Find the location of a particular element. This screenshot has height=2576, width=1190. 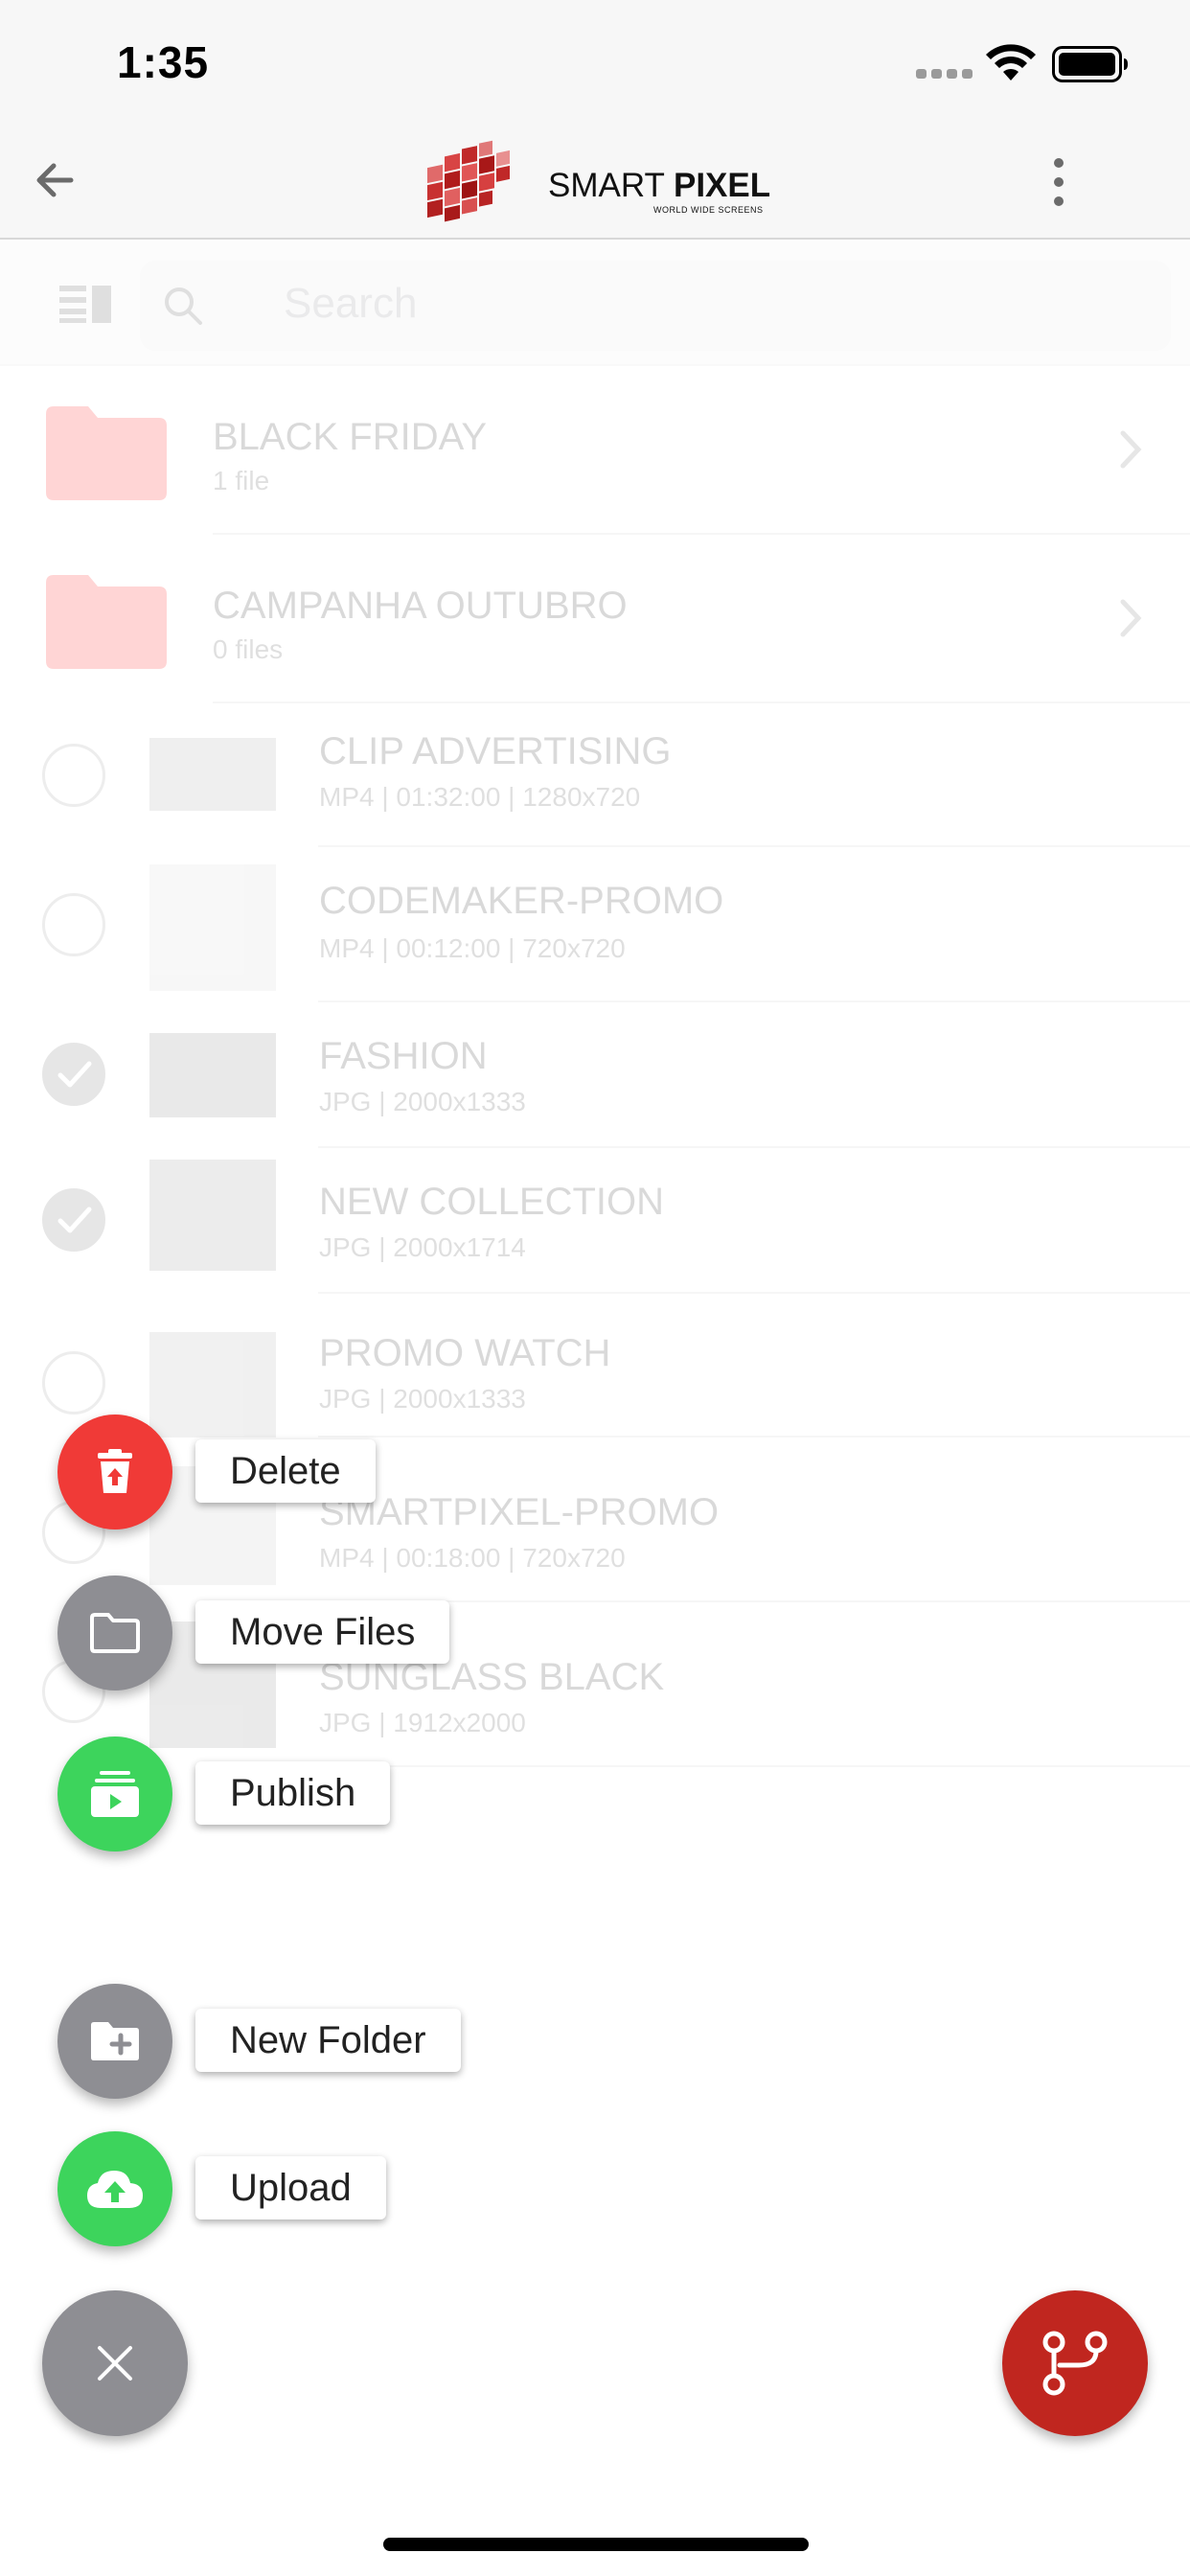

file-meta: MP4 | 00:18:00 | 720x720 is located at coordinates (473, 1558).